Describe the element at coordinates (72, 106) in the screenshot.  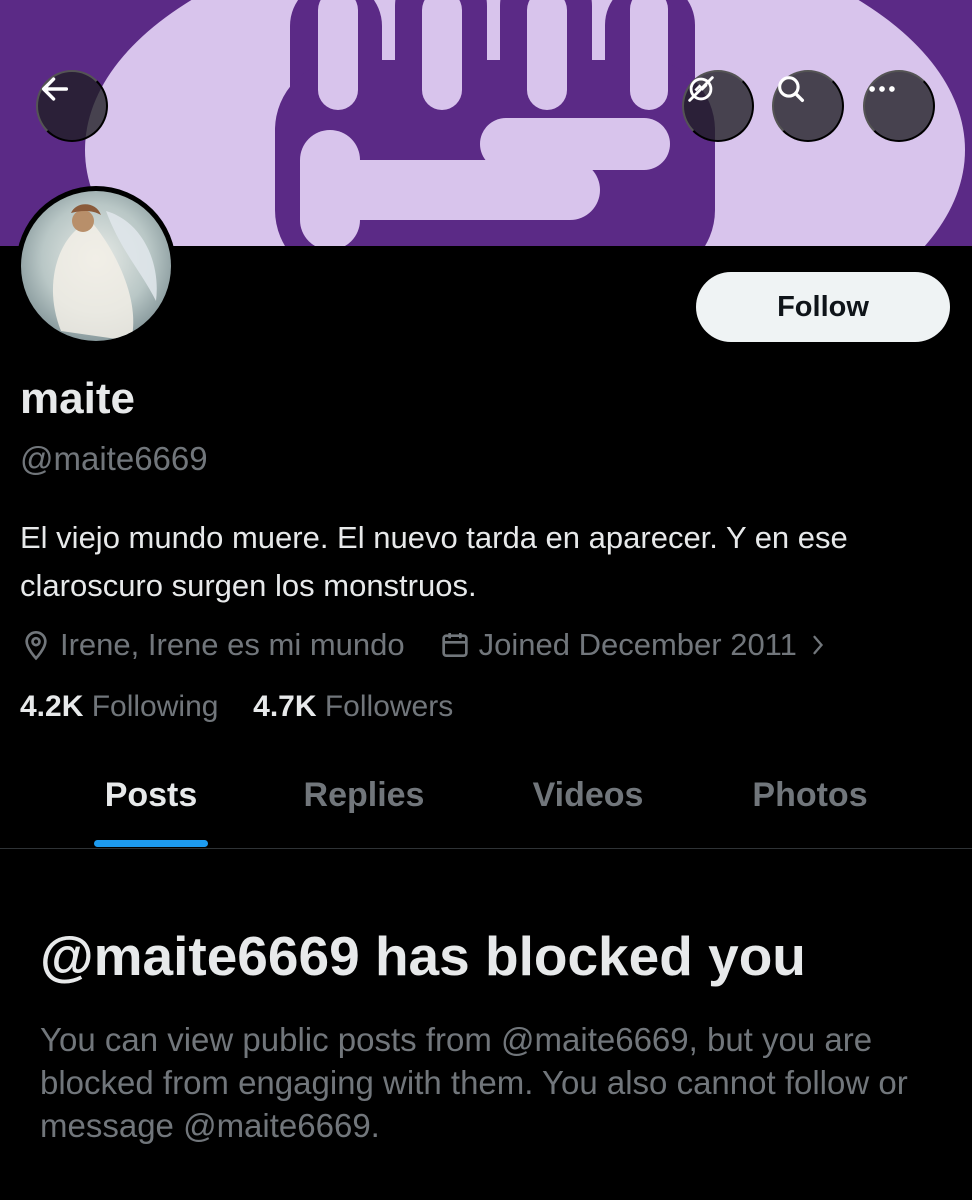
I see `back-button` at that location.